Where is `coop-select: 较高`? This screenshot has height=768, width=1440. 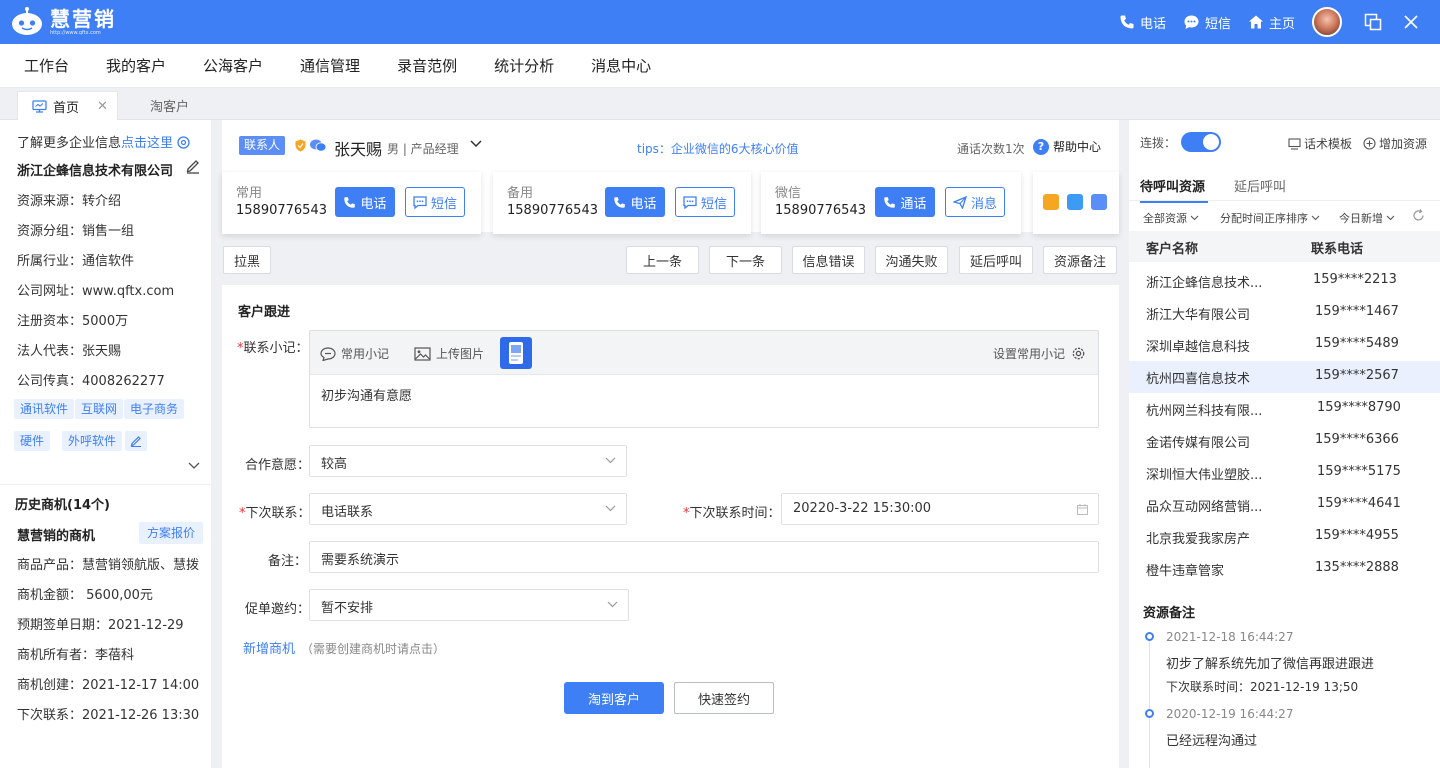
coop-select: 较高 is located at coordinates (468, 461).